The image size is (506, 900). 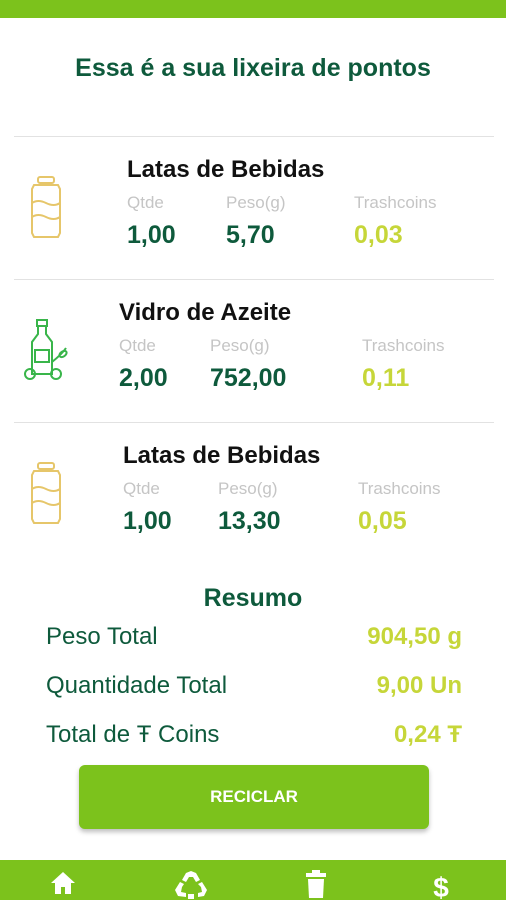 I want to click on total-coins-label: Total de Ŧ Coins, so click(x=133, y=734).